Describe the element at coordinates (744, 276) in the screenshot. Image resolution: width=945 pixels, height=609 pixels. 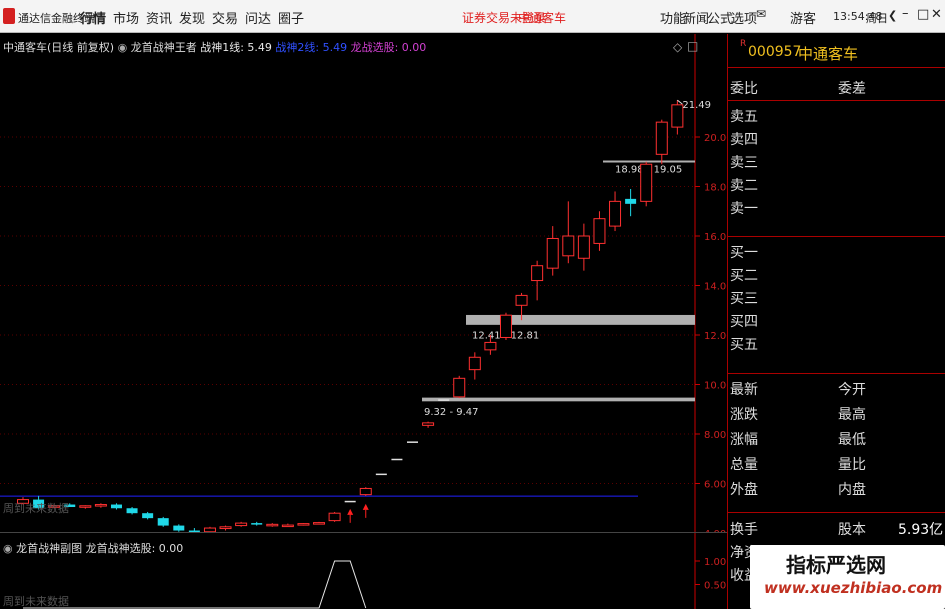
I see `buy2-label: 买二` at that location.